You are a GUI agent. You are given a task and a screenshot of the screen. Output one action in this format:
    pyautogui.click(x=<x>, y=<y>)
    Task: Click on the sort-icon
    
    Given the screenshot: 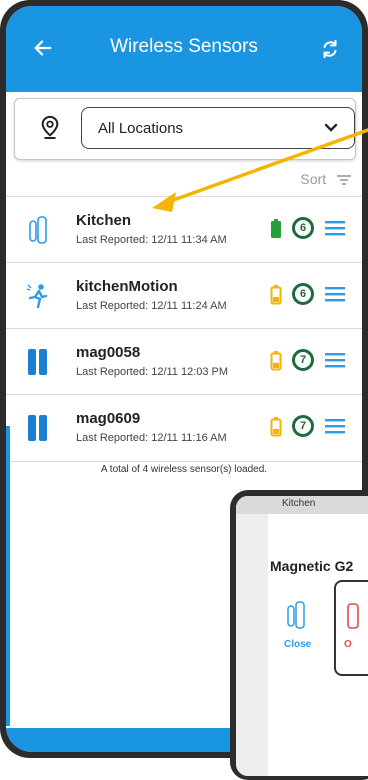 What is the action you would take?
    pyautogui.click(x=344, y=180)
    